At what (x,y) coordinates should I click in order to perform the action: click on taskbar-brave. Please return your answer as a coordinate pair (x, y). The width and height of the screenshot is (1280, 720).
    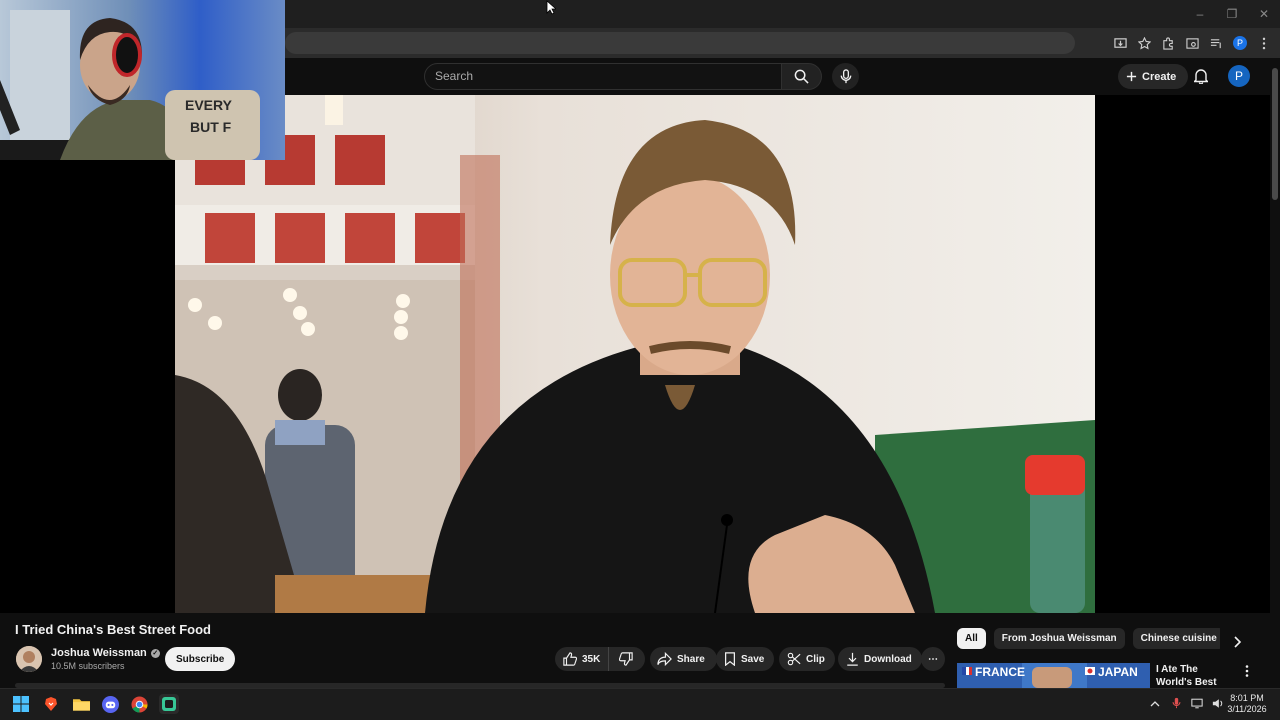
    Looking at the image, I should click on (51, 704).